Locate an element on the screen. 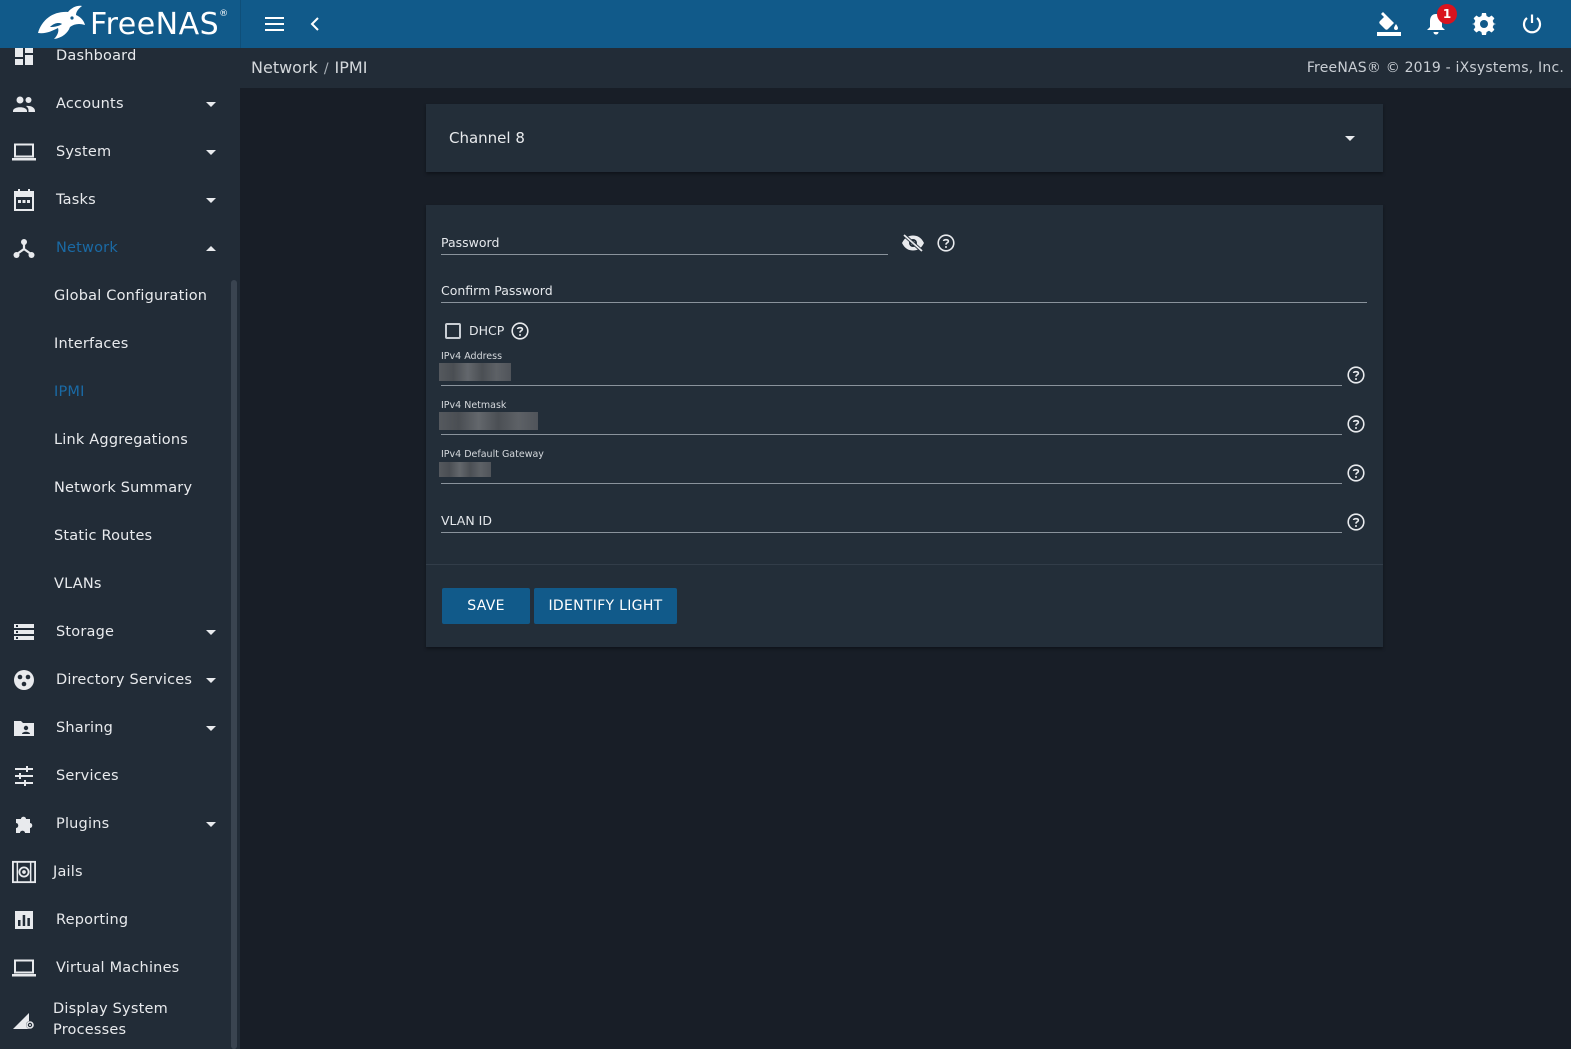 The width and height of the screenshot is (1571, 1049). sidebar-item-tasks: Tasks is located at coordinates (115, 200).